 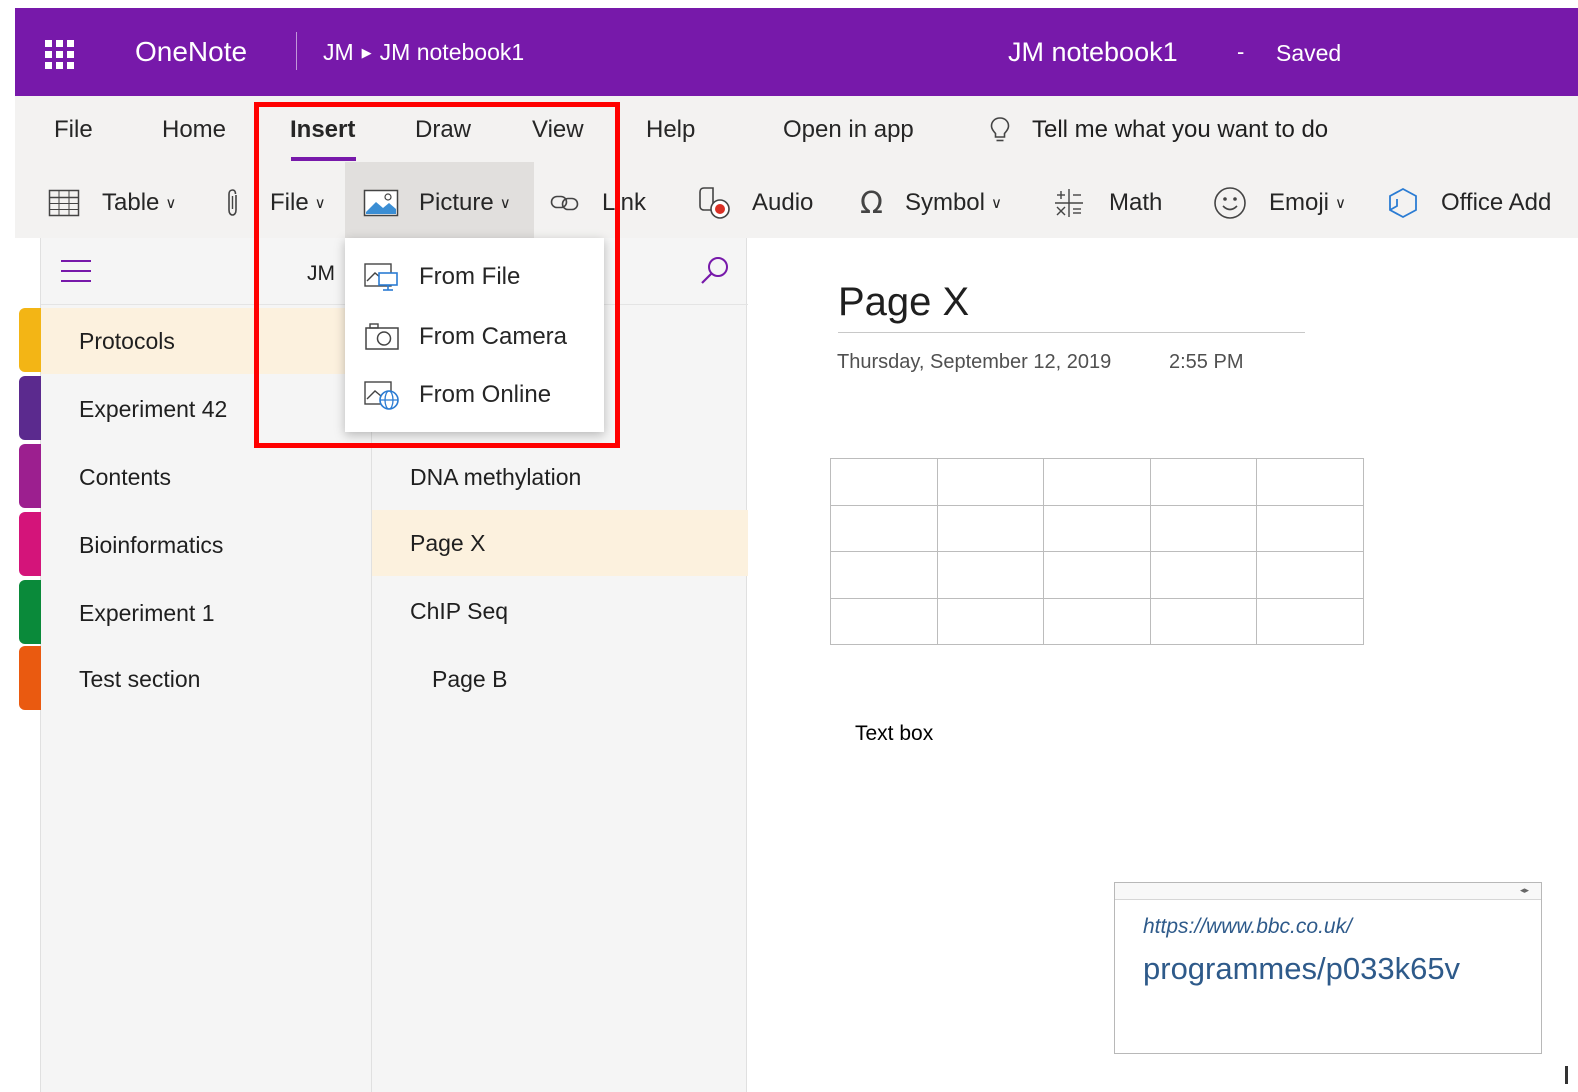 What do you see at coordinates (381, 395) in the screenshot?
I see `online-picture-icon` at bounding box center [381, 395].